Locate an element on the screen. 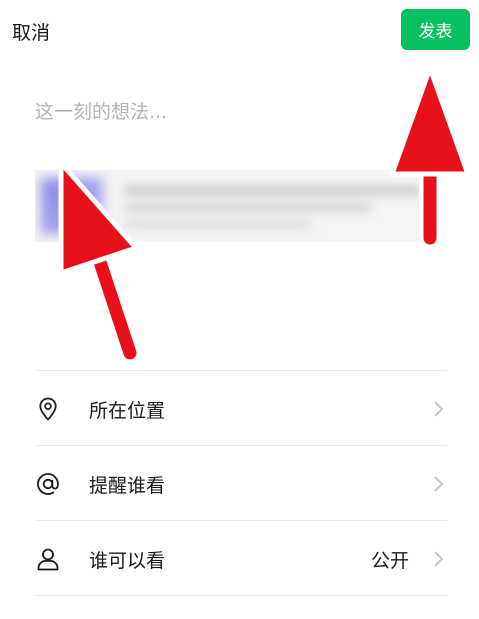 The image size is (479, 619). thought-input is located at coordinates (235, 112).